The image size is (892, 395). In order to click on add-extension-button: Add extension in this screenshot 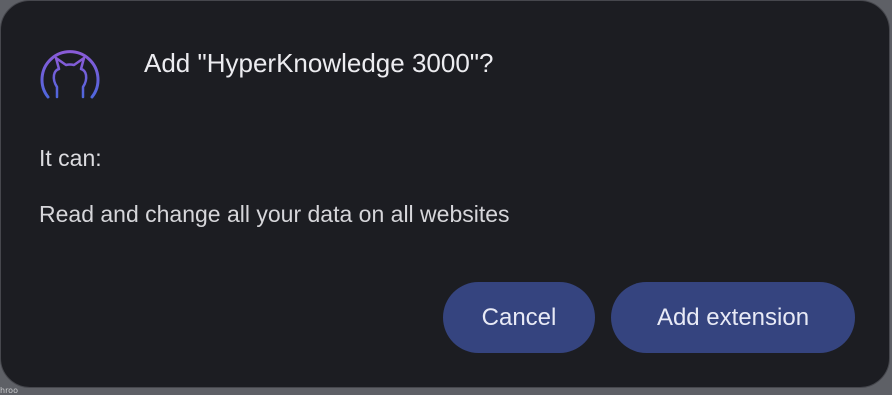, I will do `click(733, 317)`.